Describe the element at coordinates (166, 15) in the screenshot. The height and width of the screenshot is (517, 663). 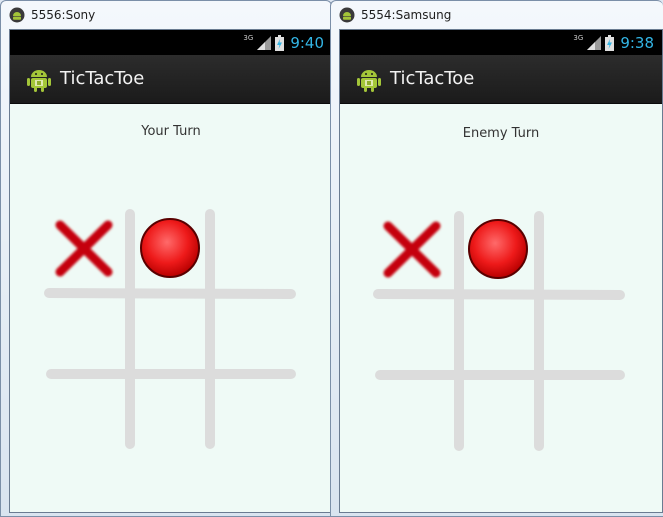
I see `window-titlebar: 5556:Sony` at that location.